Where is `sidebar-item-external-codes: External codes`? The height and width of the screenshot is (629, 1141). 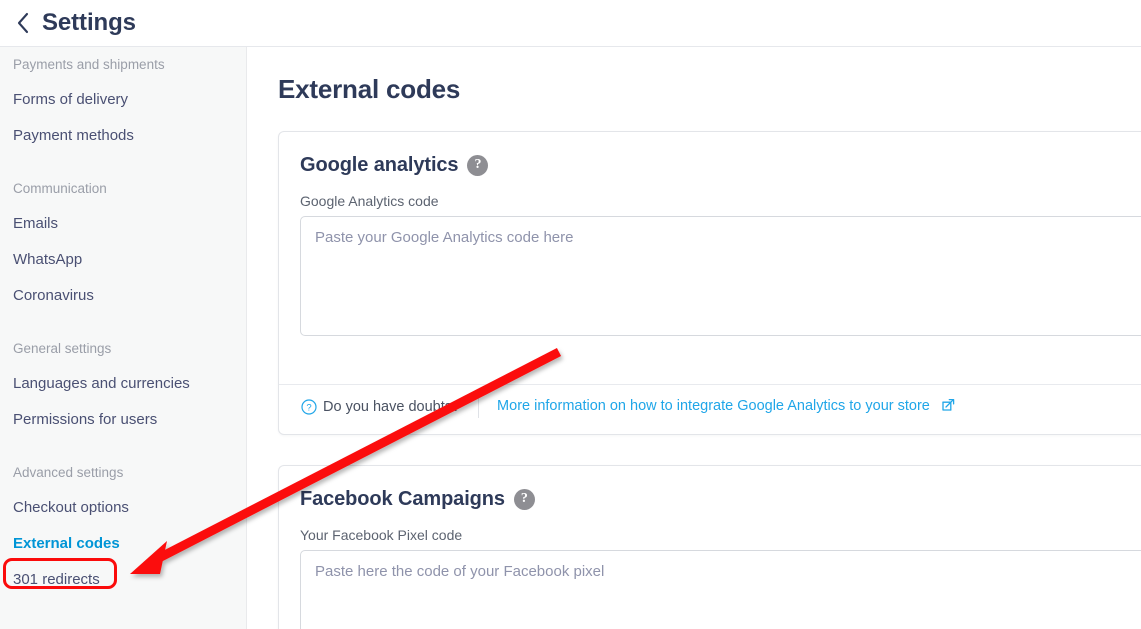 sidebar-item-external-codes: External codes is located at coordinates (123, 543).